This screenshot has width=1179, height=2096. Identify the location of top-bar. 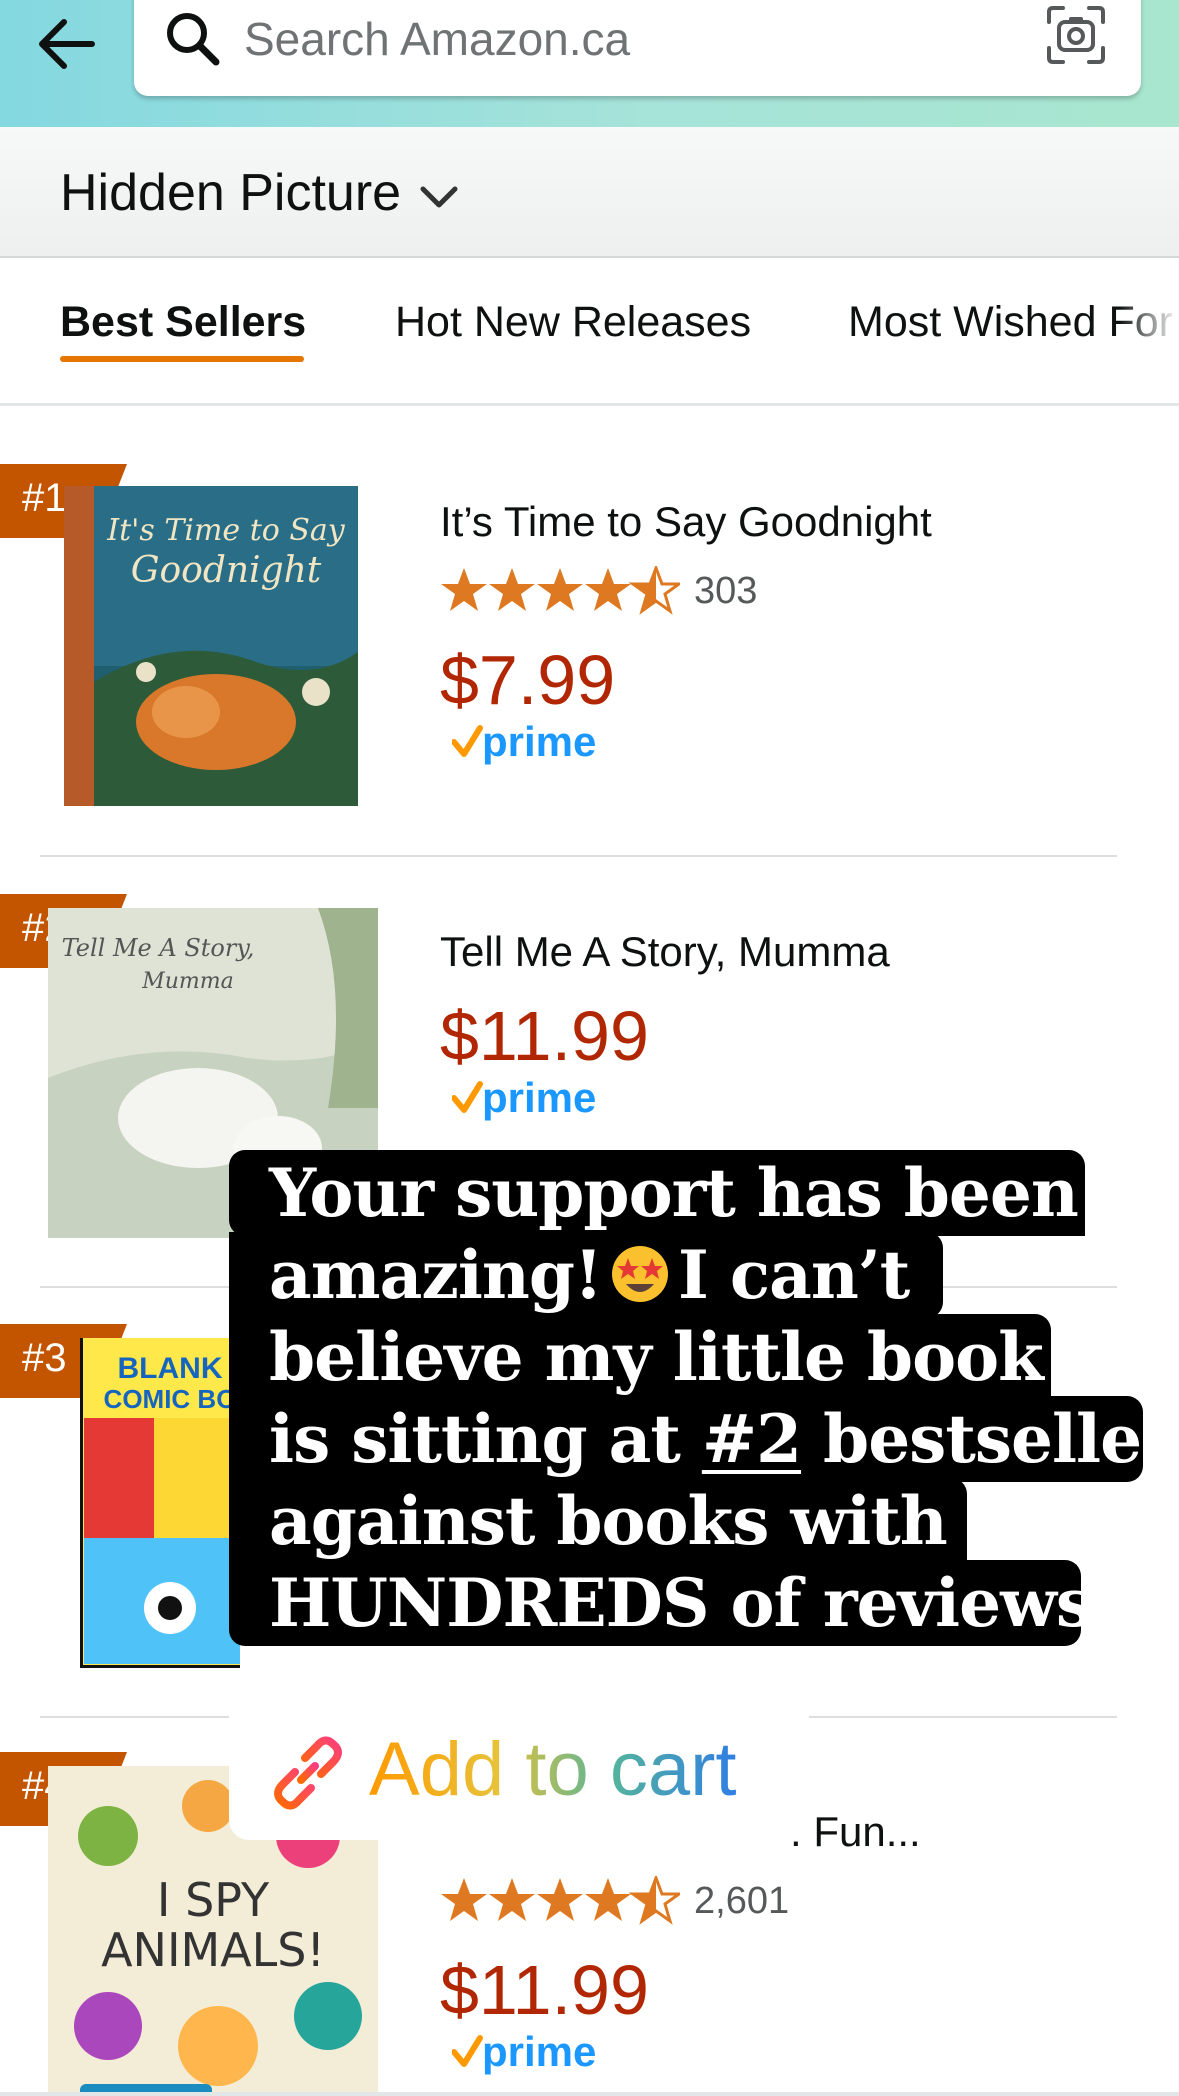
(589, 63).